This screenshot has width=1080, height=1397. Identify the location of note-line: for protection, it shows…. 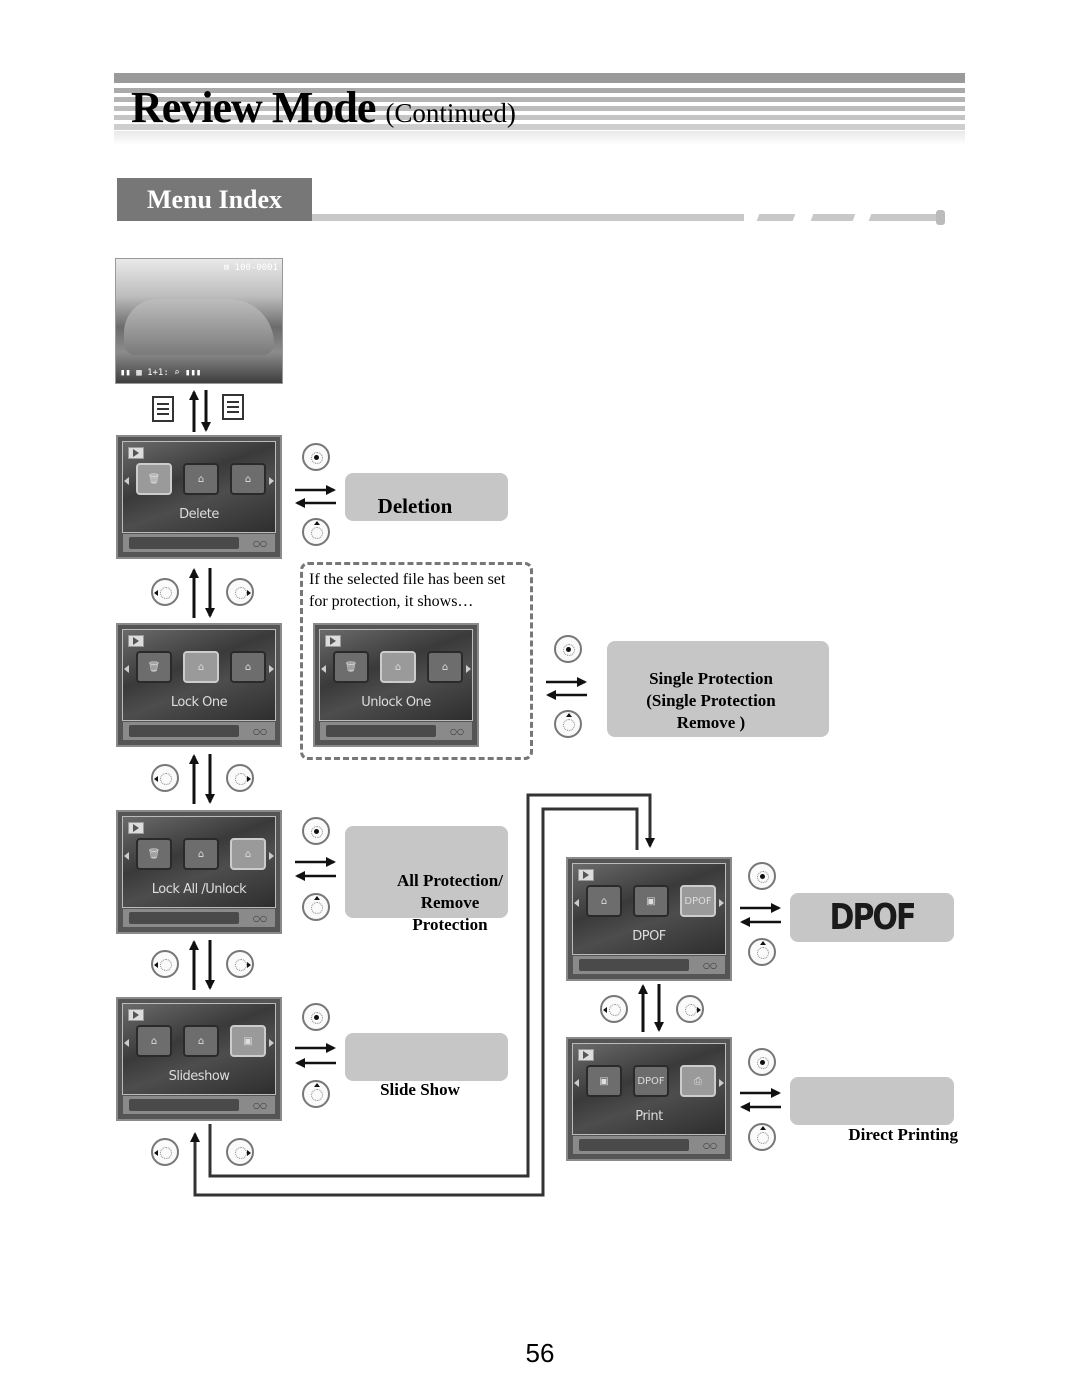
(391, 601).